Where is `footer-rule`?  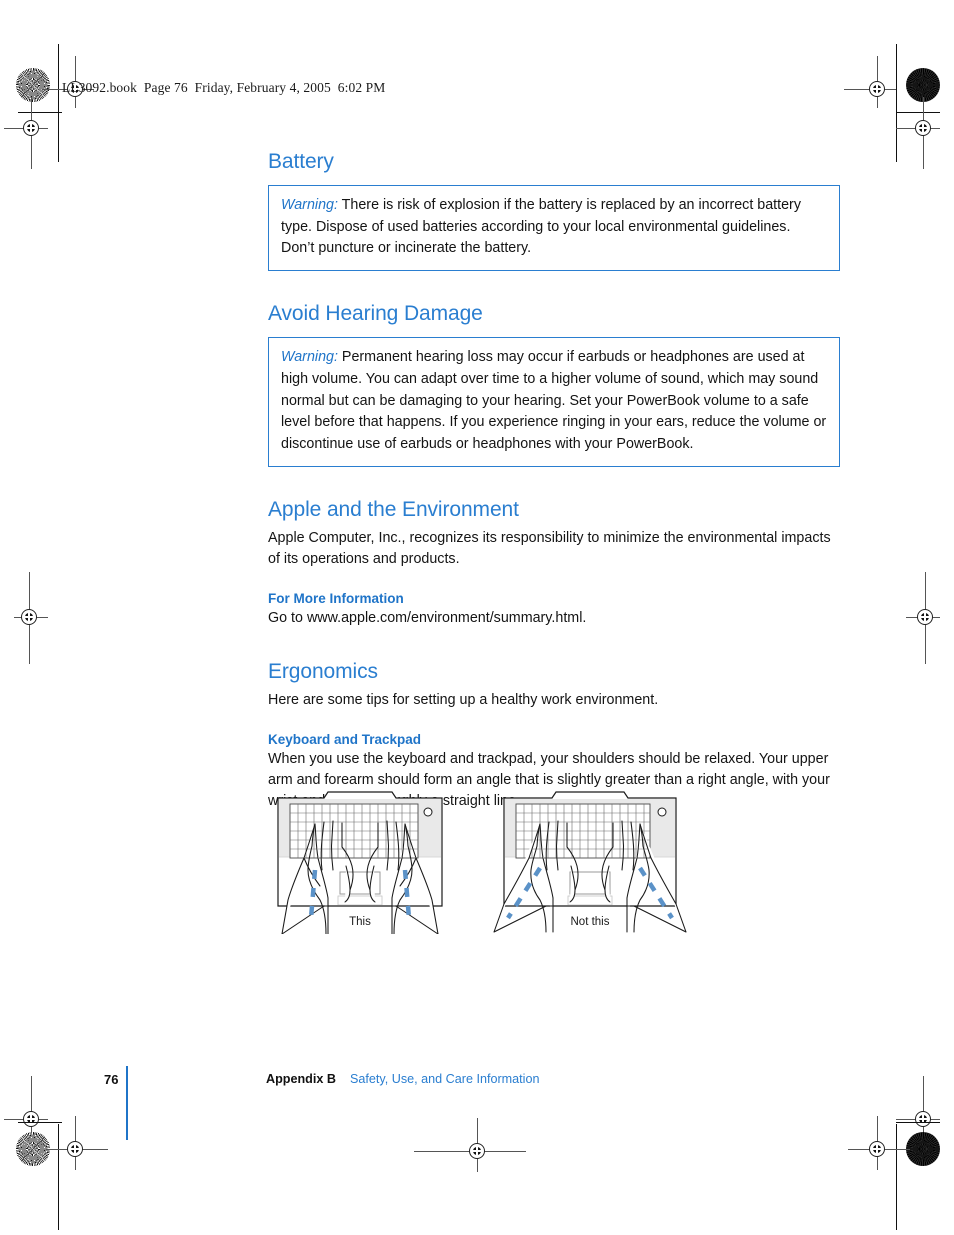
footer-rule is located at coordinates (127, 1103).